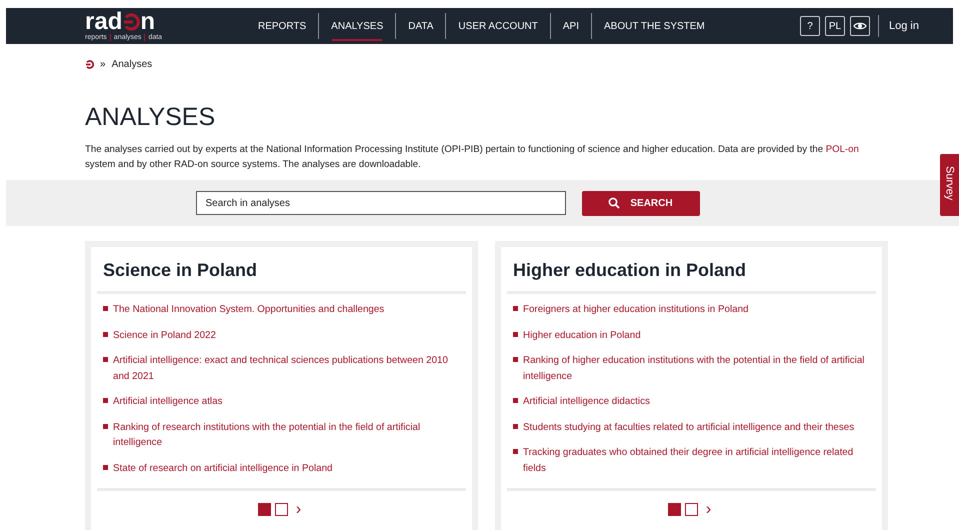  Describe the element at coordinates (381, 203) in the screenshot. I see `search-field: Search in analyses` at that location.